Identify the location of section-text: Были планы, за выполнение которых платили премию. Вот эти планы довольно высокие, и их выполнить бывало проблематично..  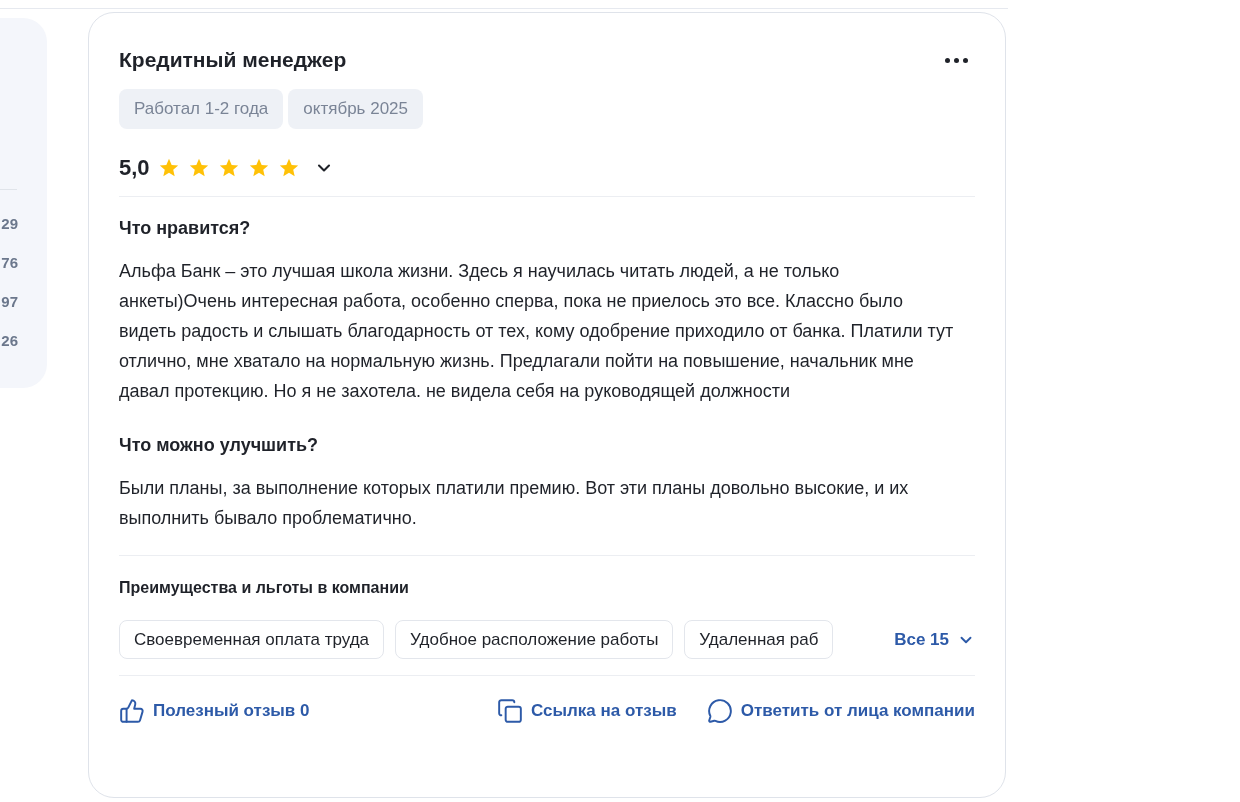
(514, 503).